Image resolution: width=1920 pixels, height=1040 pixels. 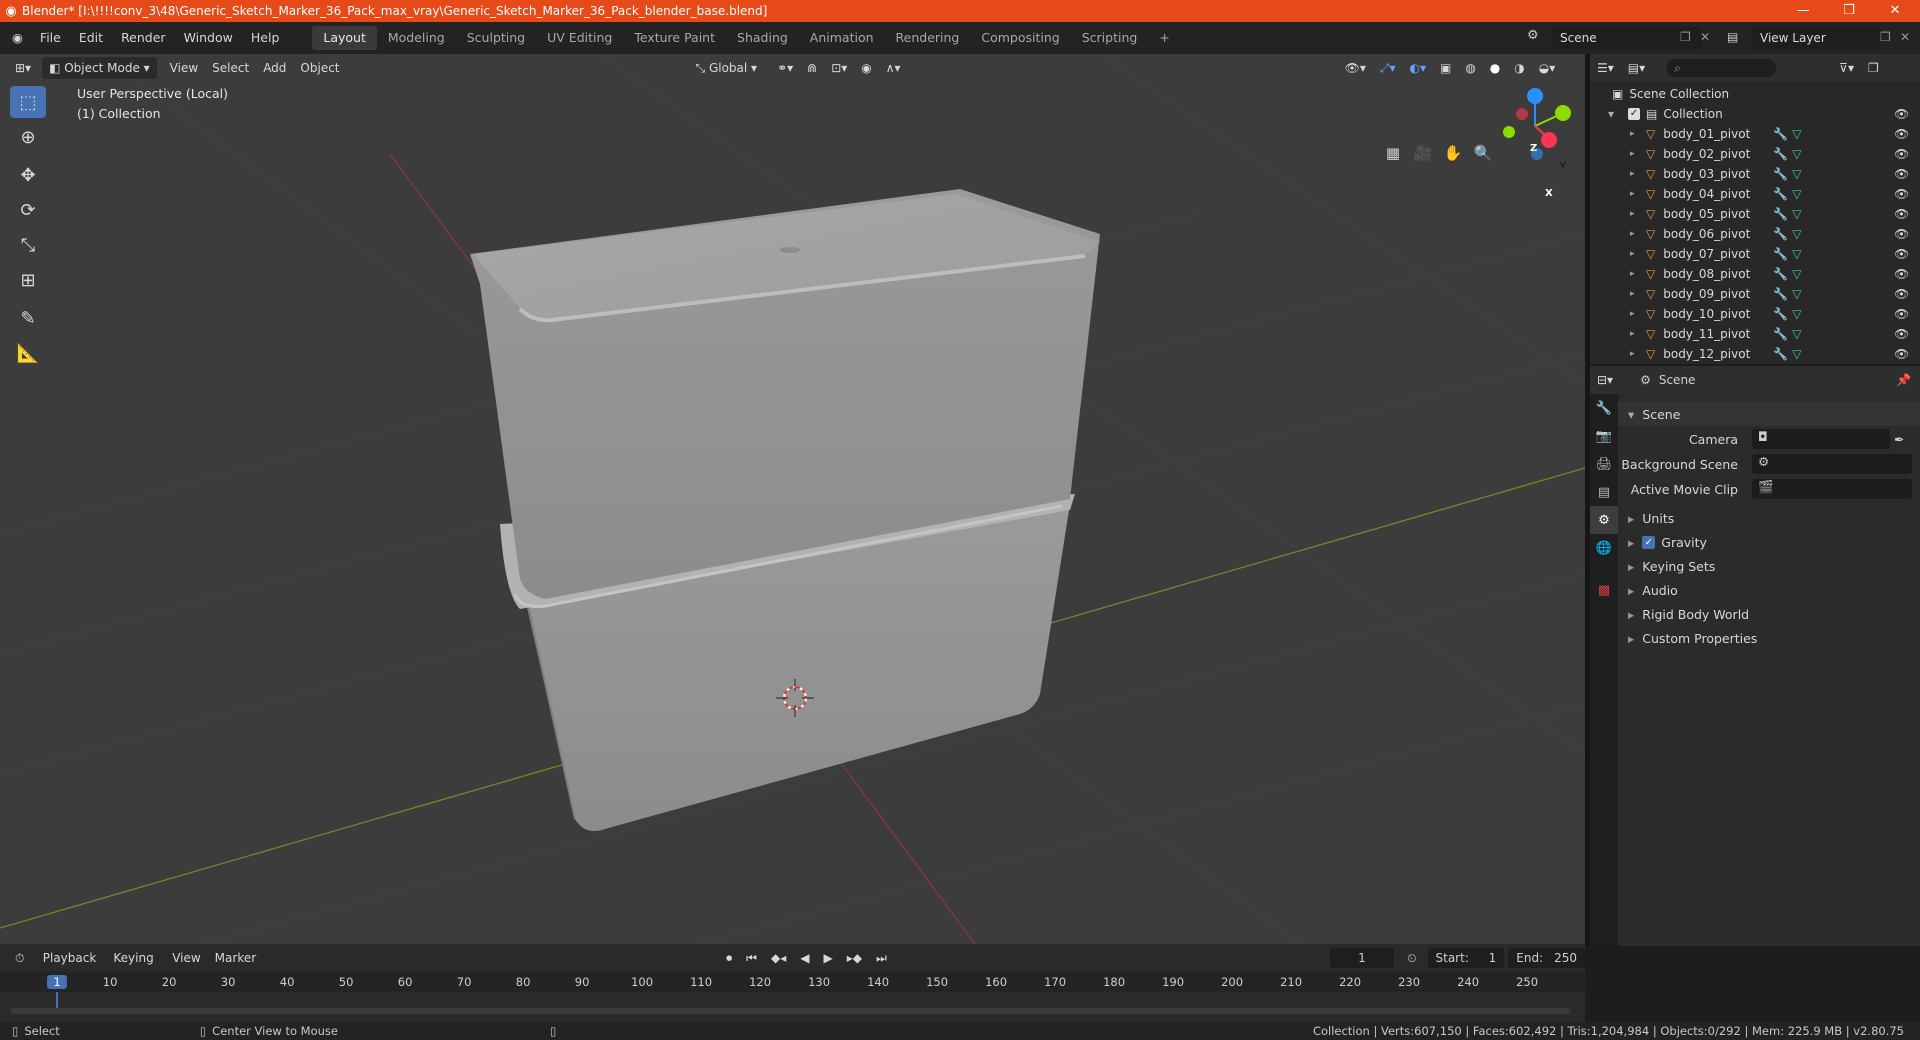 I want to click on display-mode-icon: ▤▾, so click(x=1636, y=68).